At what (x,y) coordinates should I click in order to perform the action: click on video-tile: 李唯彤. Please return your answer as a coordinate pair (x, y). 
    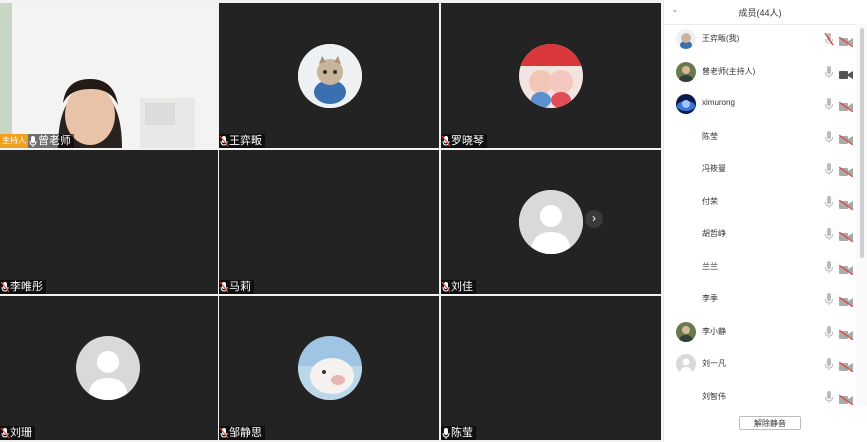
    Looking at the image, I should click on (109, 222).